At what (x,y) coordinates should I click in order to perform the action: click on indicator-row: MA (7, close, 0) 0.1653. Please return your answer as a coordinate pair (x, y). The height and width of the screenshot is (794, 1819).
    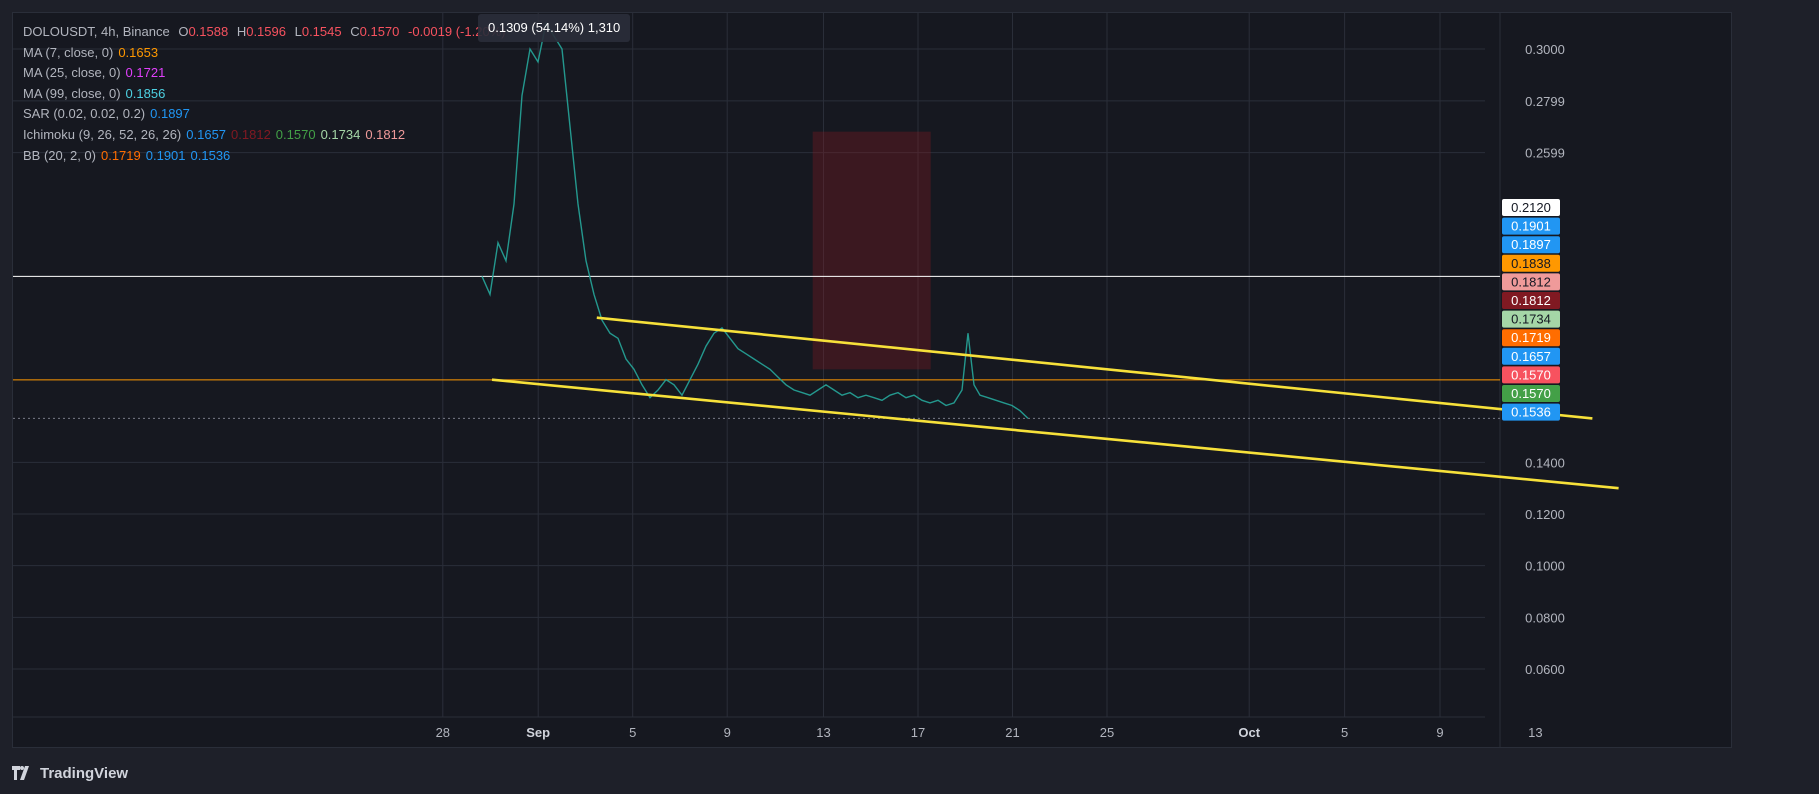
    Looking at the image, I should click on (267, 53).